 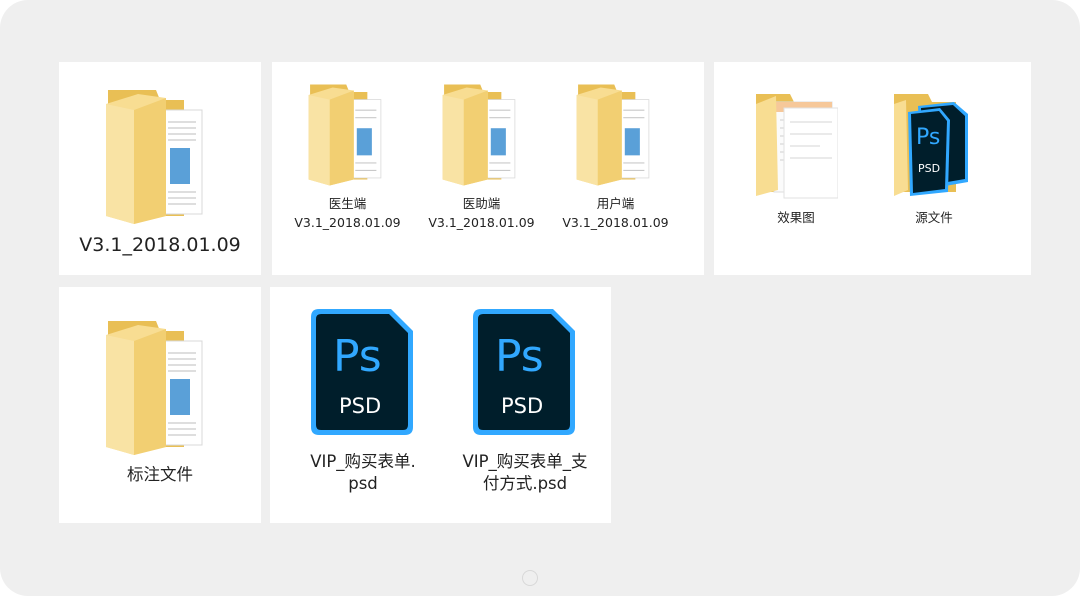 I want to click on folder-preview-icon, so click(x=797, y=146).